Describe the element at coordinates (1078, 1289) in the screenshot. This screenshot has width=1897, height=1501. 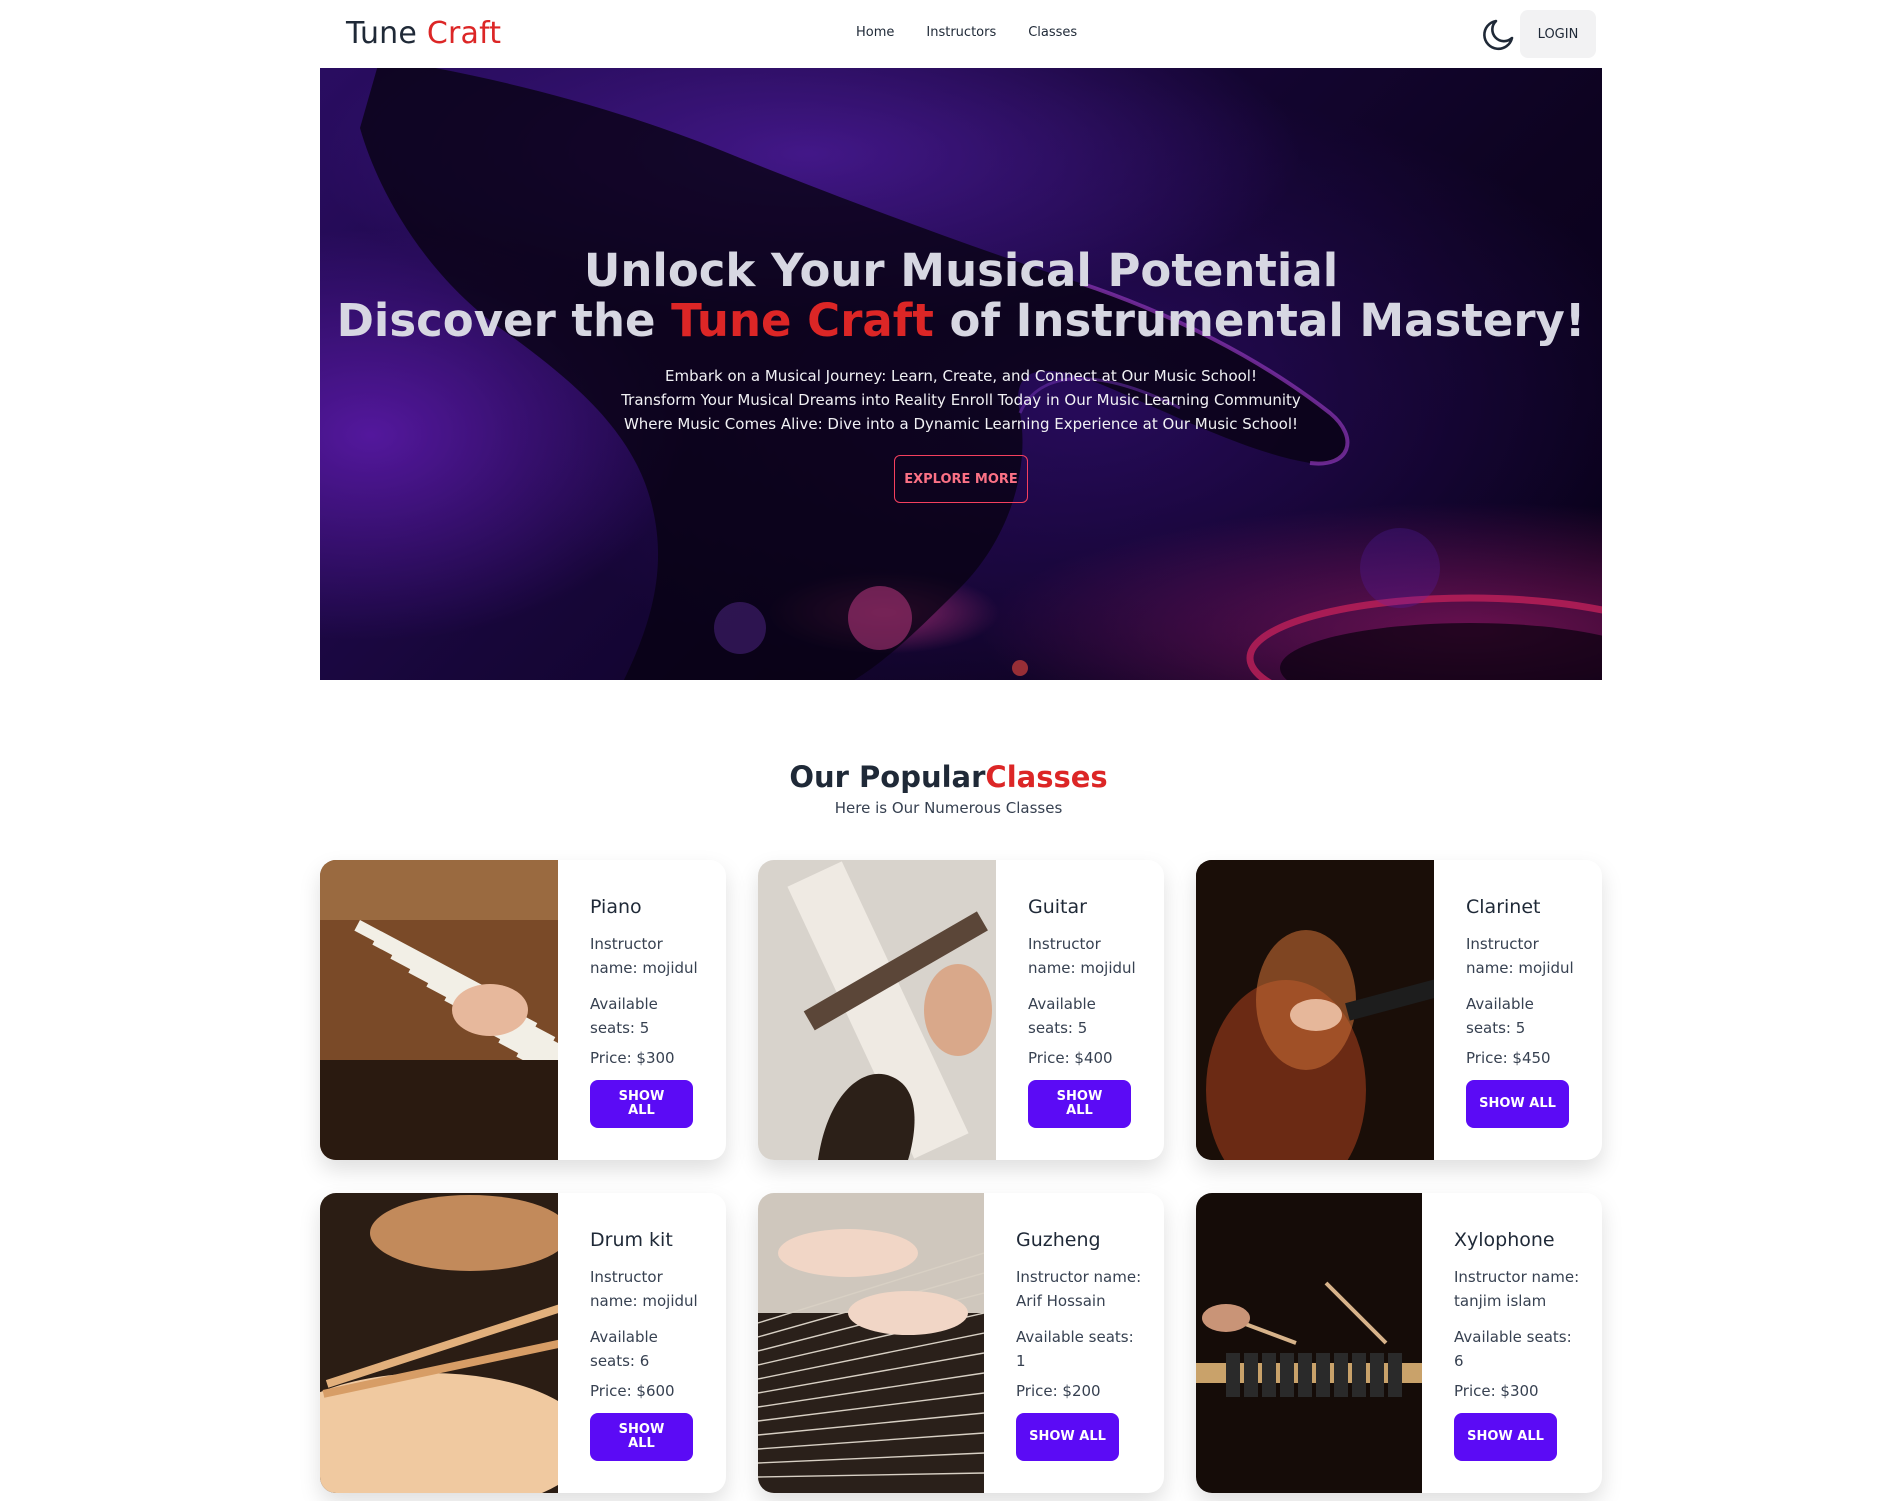
I see `class-instructor: Instructor name: Arif Hossain` at that location.